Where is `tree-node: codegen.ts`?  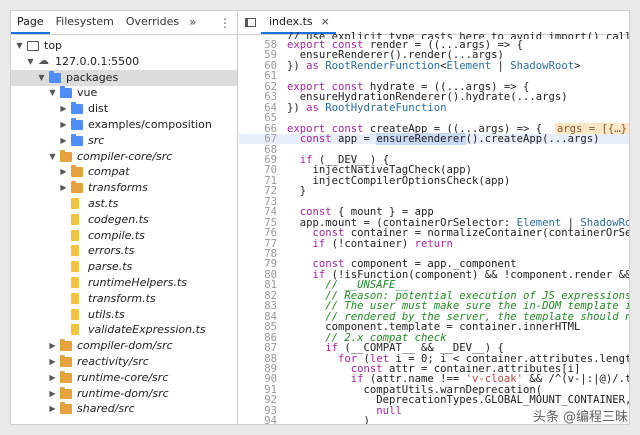
tree-node: codegen.ts is located at coordinates (124, 220).